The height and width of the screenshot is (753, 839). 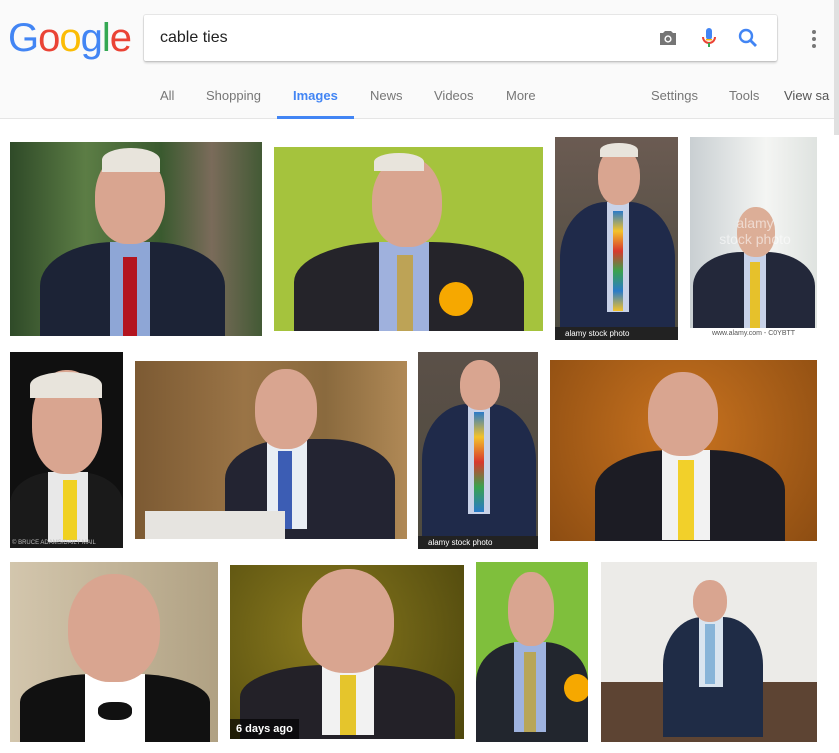 What do you see at coordinates (755, 231) in the screenshot?
I see `watermark: alamy stock photo` at bounding box center [755, 231].